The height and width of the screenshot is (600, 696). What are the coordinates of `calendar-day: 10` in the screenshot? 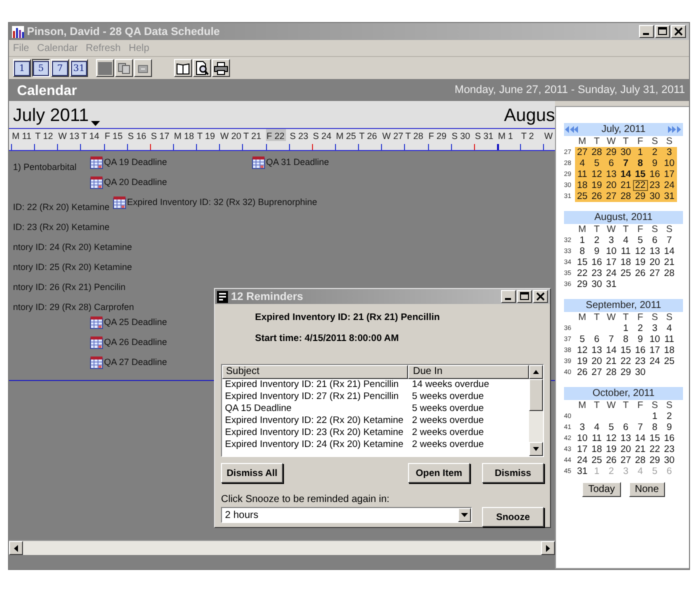 It's located at (669, 163).